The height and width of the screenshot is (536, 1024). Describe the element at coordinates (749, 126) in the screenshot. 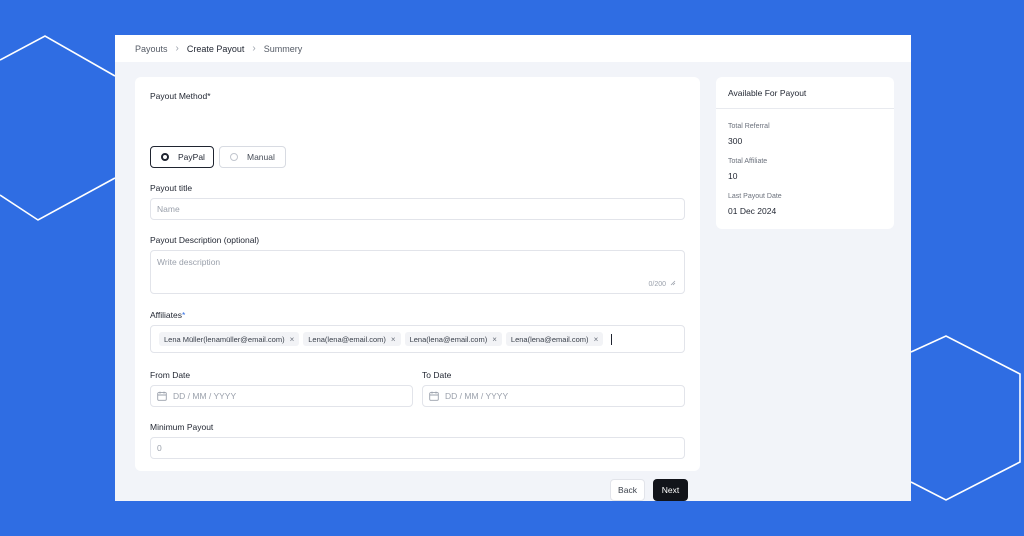

I see `stat-label-total-referral: Total Referral` at that location.